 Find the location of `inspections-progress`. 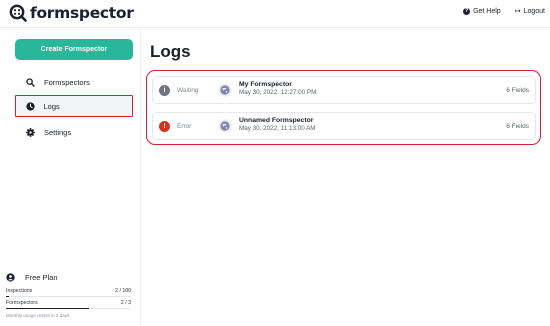

inspections-progress is located at coordinates (68, 296).